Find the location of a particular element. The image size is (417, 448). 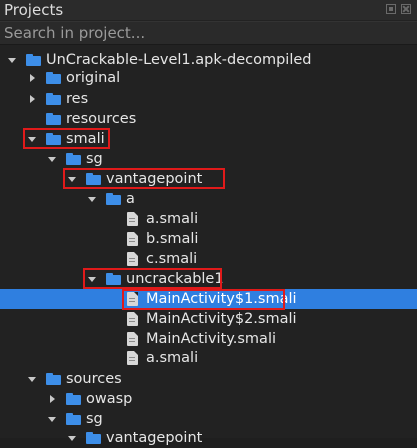

tree-item-label: smali is located at coordinates (85, 139).